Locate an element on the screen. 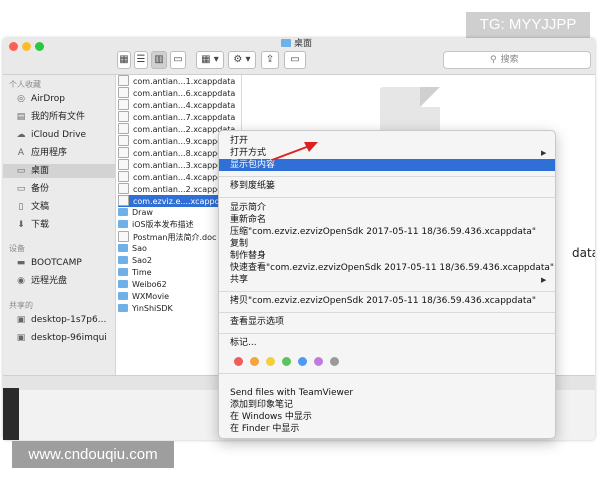 The image size is (600, 480). sidebar-heading-shared: 共享的 is located at coordinates (21, 305).